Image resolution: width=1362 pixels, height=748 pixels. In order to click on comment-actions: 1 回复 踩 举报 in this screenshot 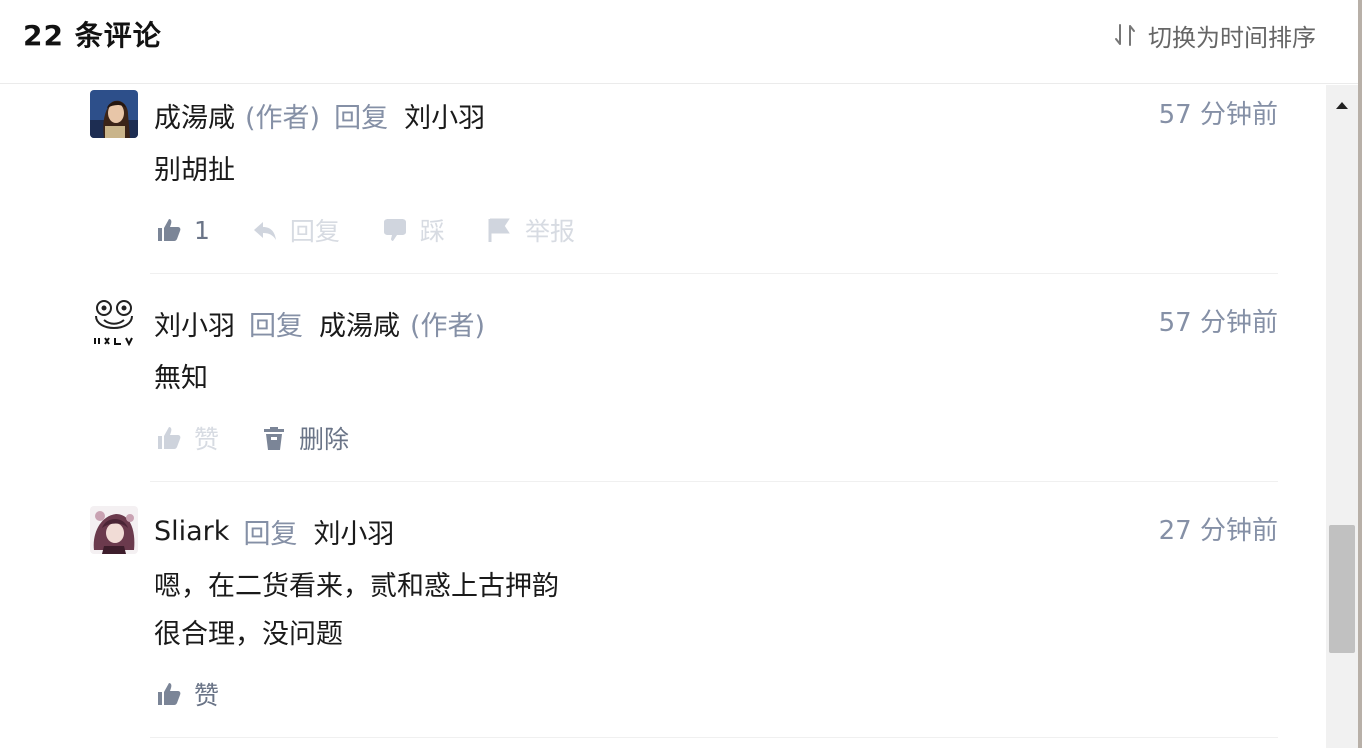, I will do `click(386, 230)`.